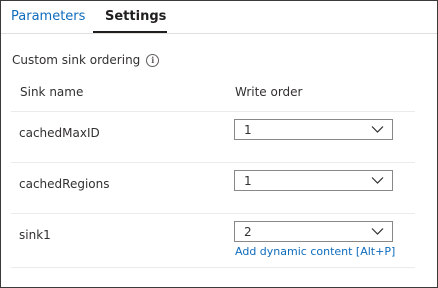 This screenshot has height=288, width=438. What do you see at coordinates (130, 32) in the screenshot?
I see `active-tab-indicator` at bounding box center [130, 32].